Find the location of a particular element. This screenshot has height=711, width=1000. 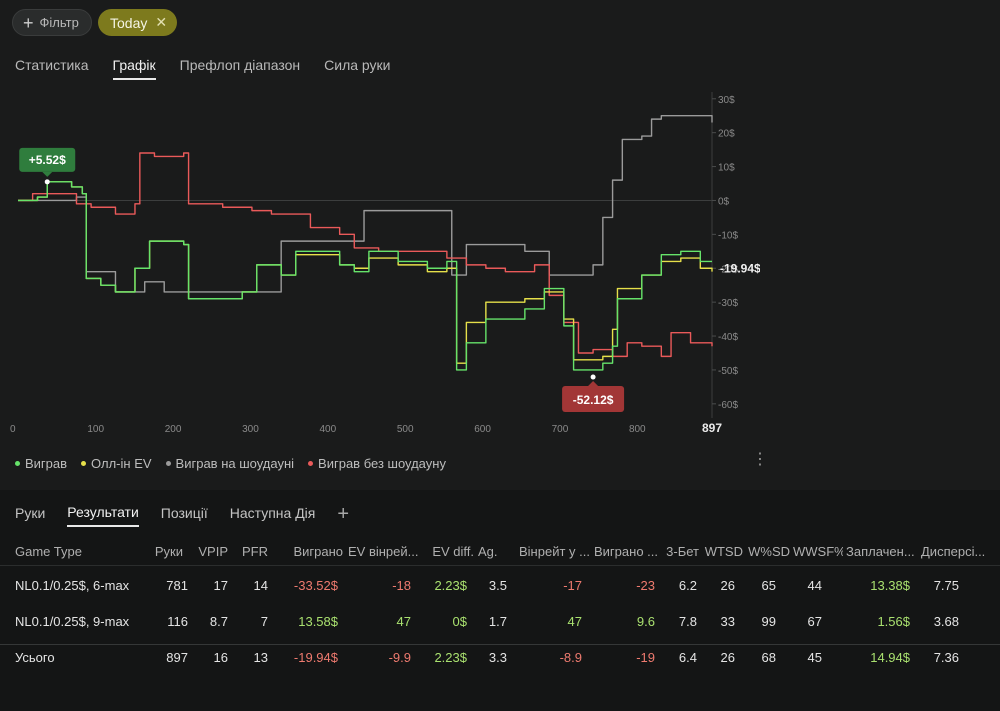

tab-hand-strength: Сила руки is located at coordinates (357, 68).